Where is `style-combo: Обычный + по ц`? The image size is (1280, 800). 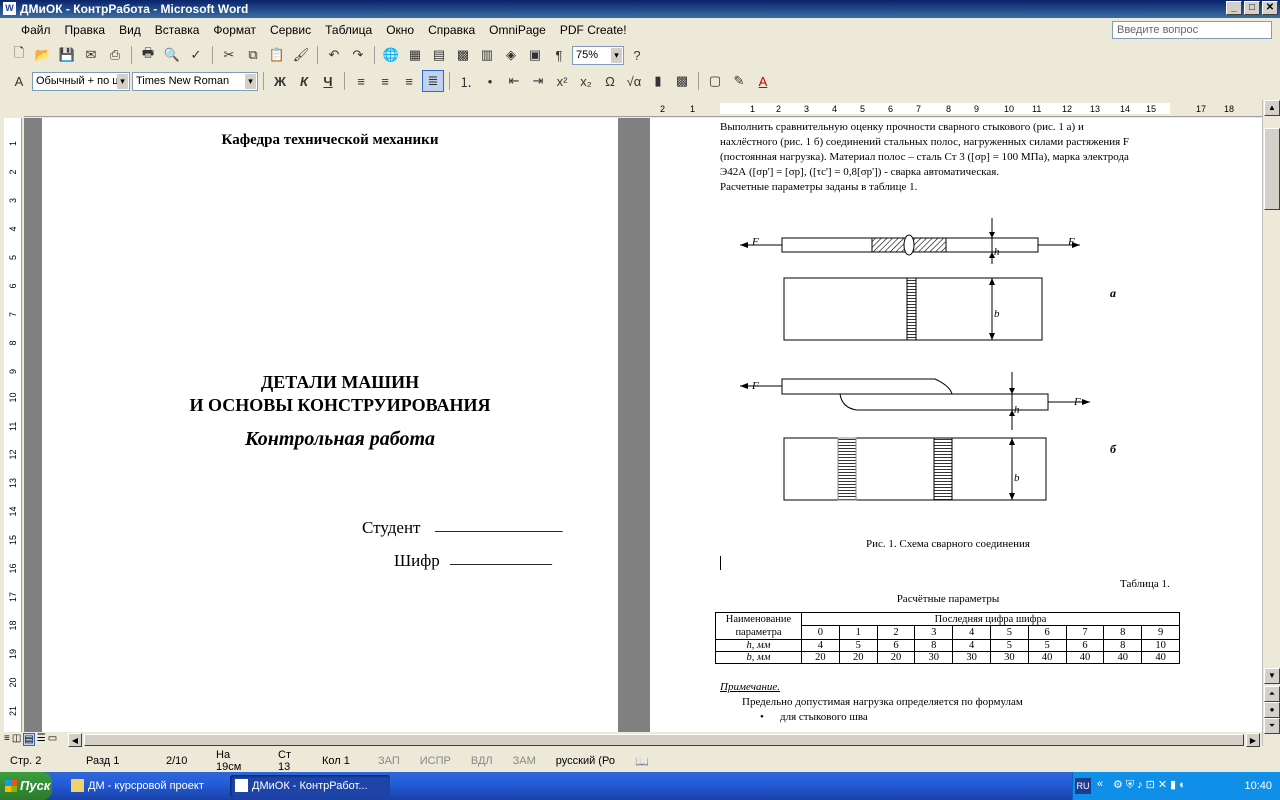 style-combo: Обычный + по ц is located at coordinates (81, 81).